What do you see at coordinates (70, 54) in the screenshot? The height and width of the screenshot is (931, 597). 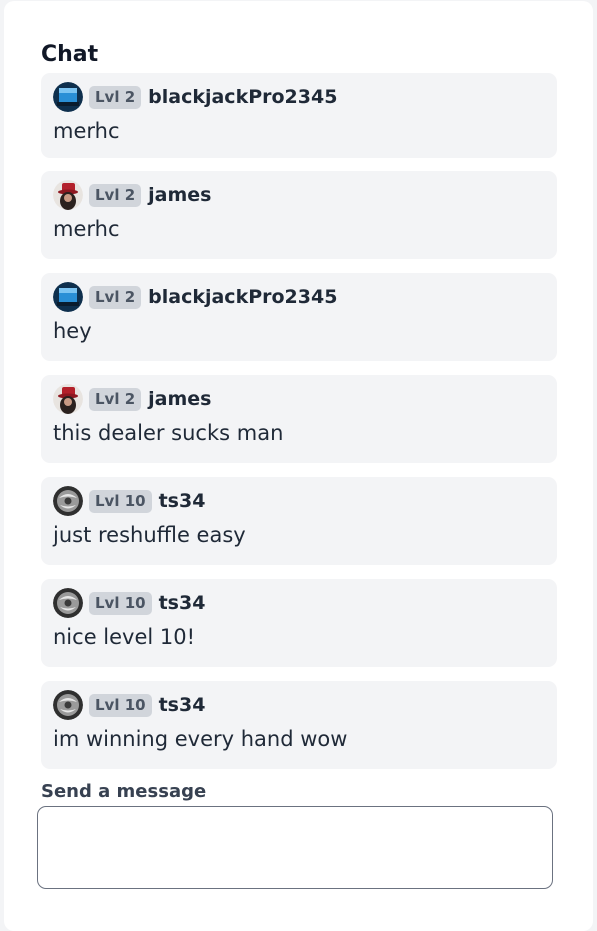 I see `chat-title: Chat` at bounding box center [70, 54].